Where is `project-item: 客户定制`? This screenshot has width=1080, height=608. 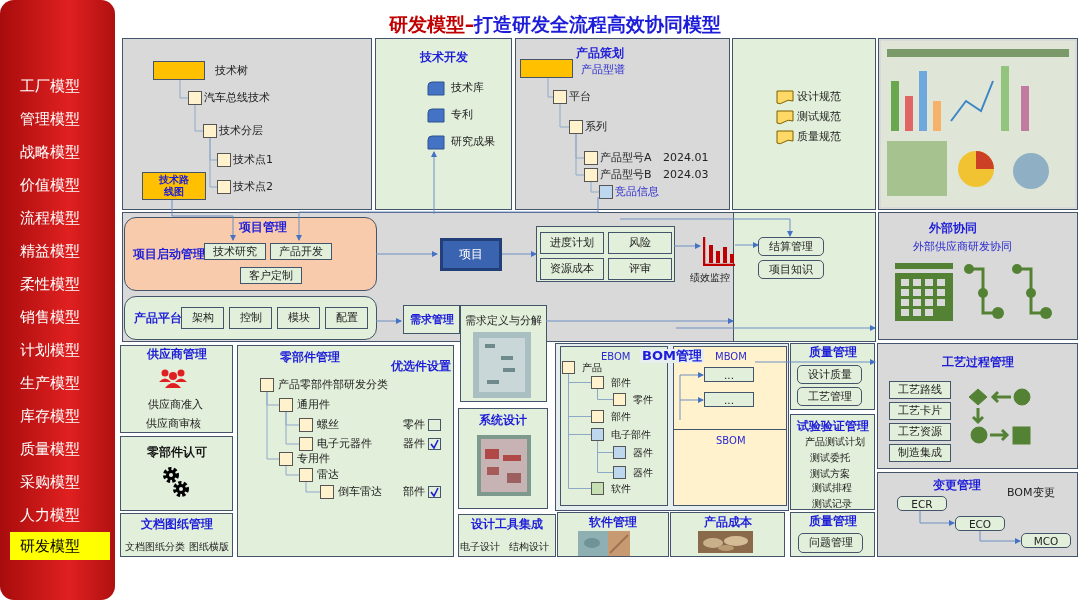
project-item: 客户定制 is located at coordinates (271, 275).